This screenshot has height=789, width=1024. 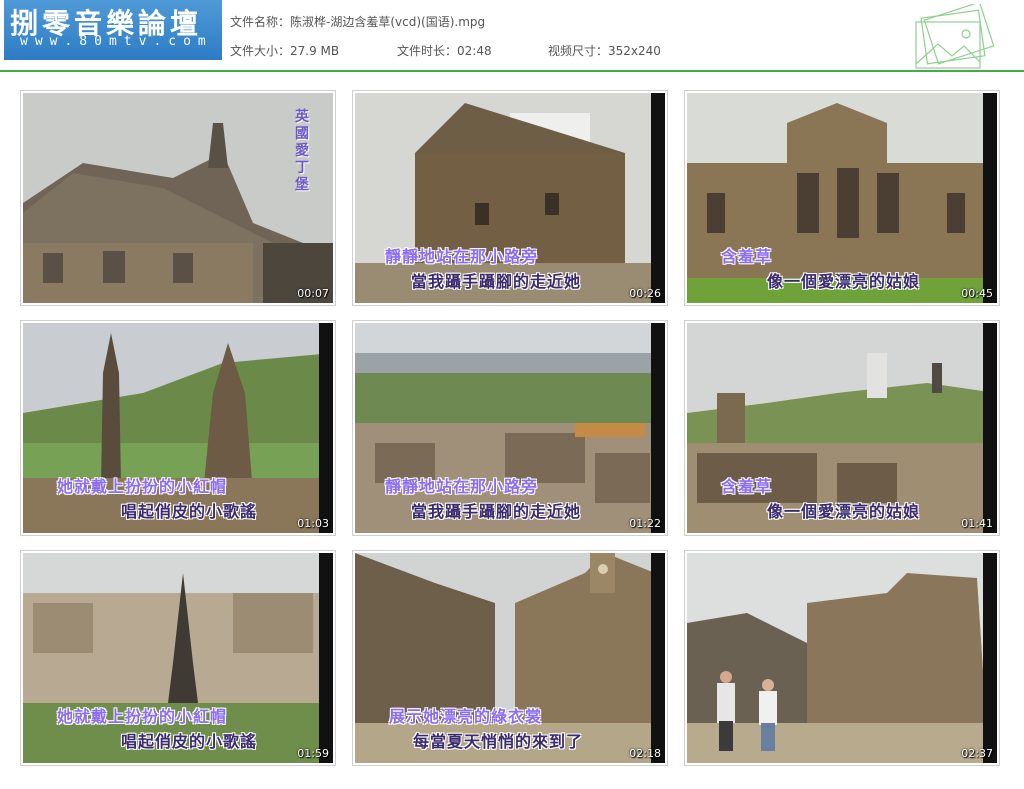 I want to click on timestamp: 00:26, so click(x=645, y=293).